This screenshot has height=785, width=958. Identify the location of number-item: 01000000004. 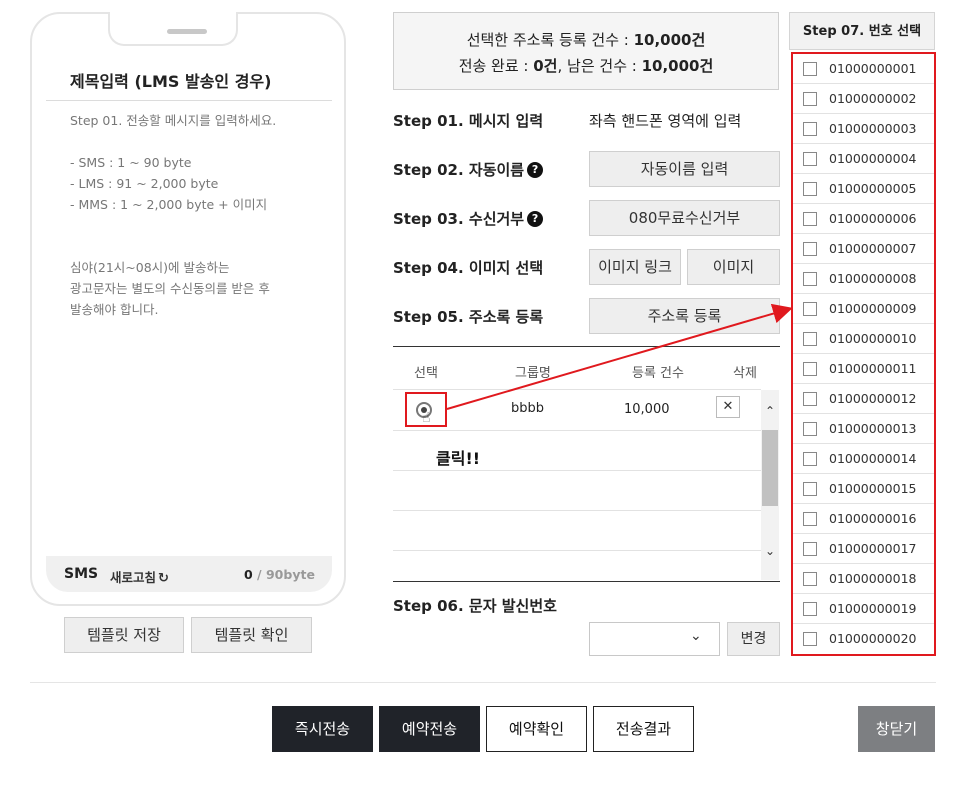
(863, 159).